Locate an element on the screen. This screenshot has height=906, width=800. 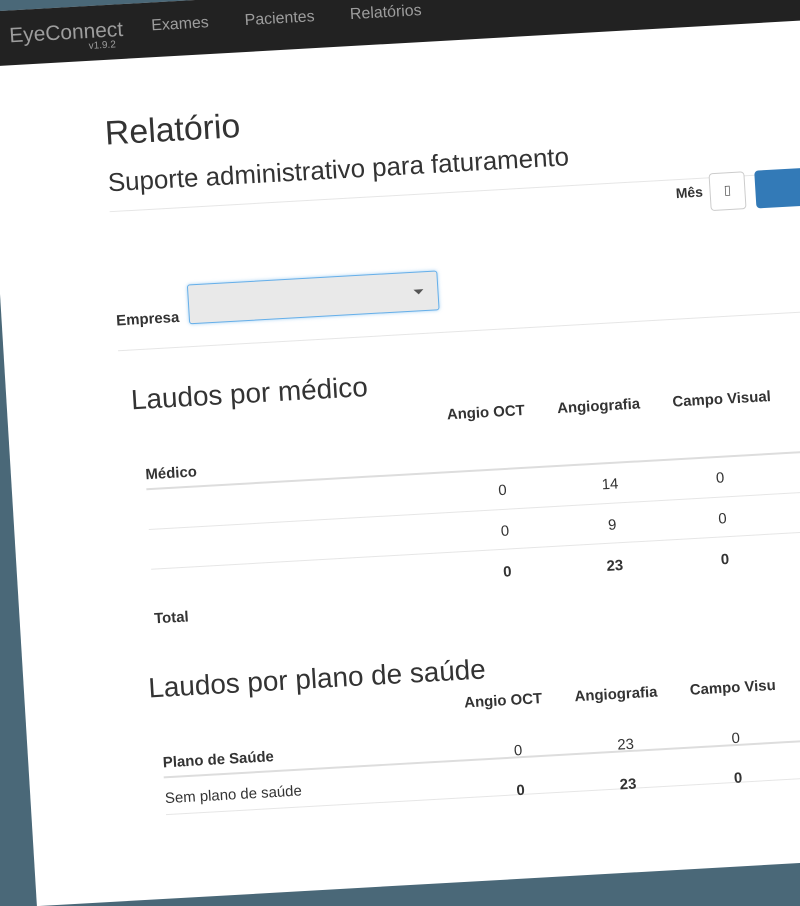
month-picker-button: ▯ is located at coordinates (727, 191).